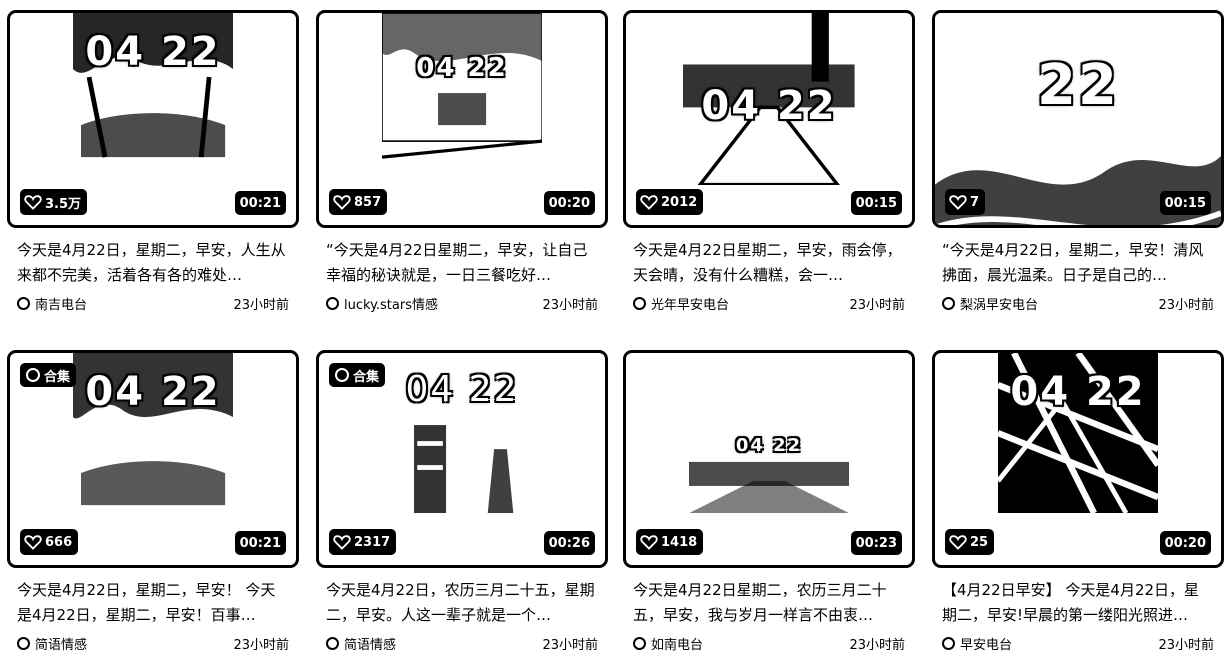 This screenshot has height=669, width=1225. I want to click on like-count: 2317, so click(363, 542).